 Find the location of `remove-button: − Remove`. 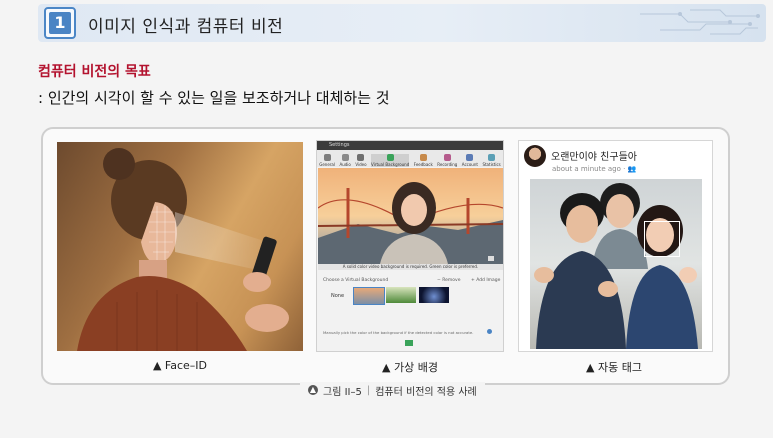

remove-button: − Remove is located at coordinates (448, 280).